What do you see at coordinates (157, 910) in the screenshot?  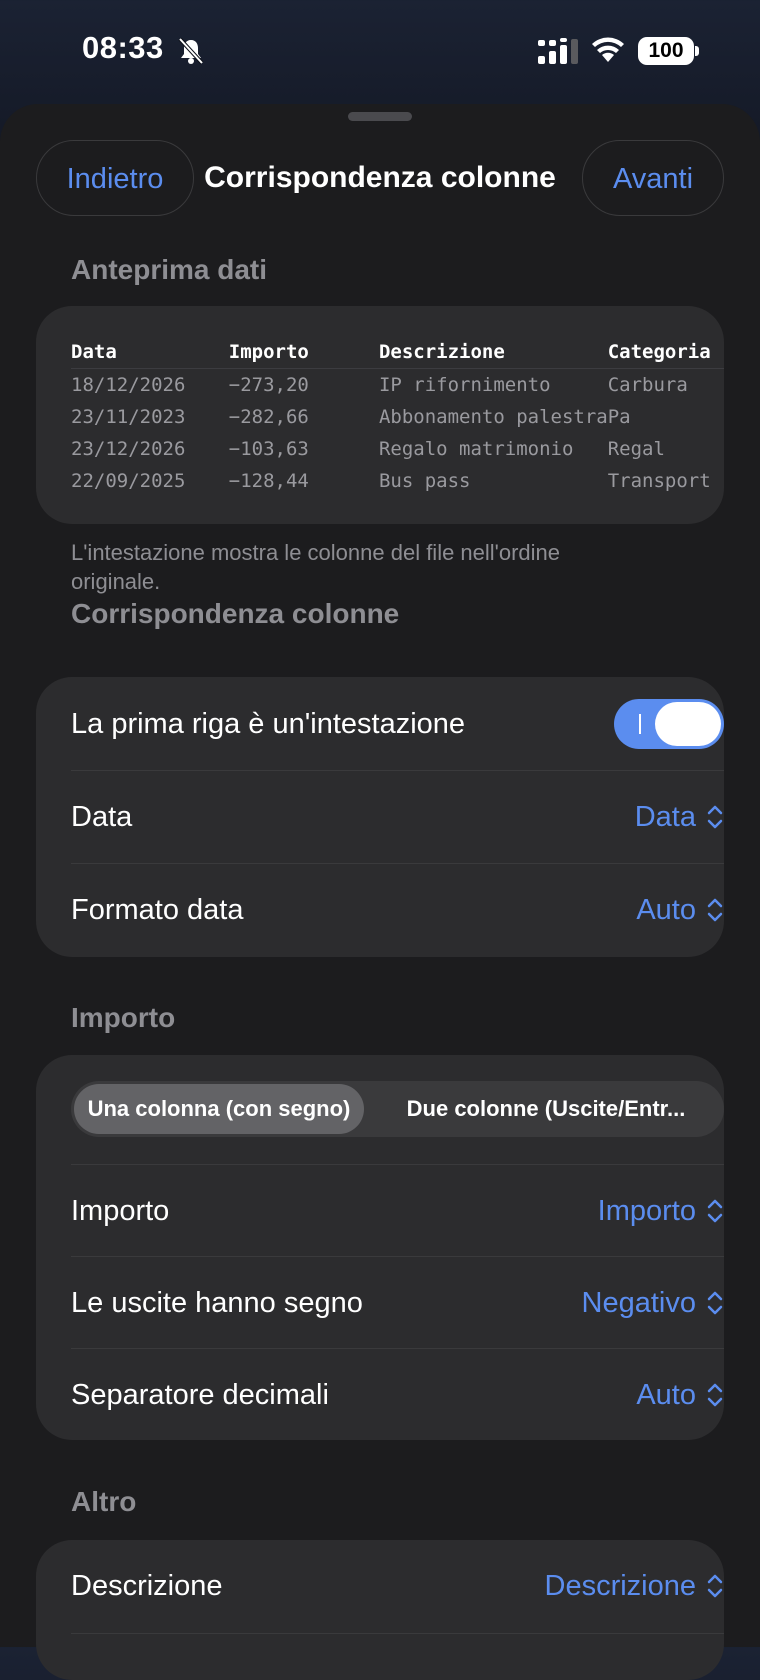 I see `date-format-label: Formato data` at bounding box center [157, 910].